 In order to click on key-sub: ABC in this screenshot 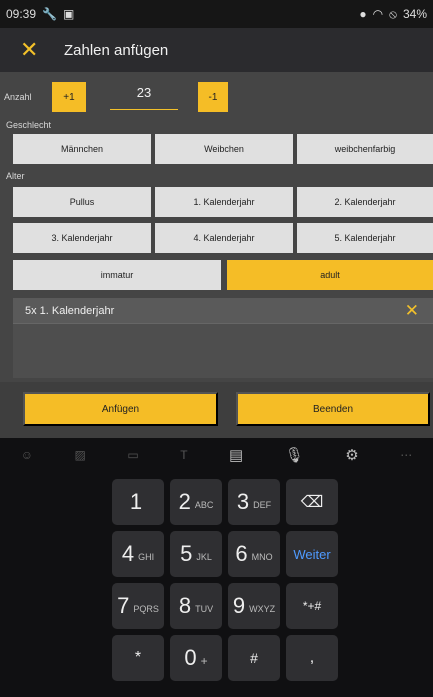, I will do `click(204, 505)`.